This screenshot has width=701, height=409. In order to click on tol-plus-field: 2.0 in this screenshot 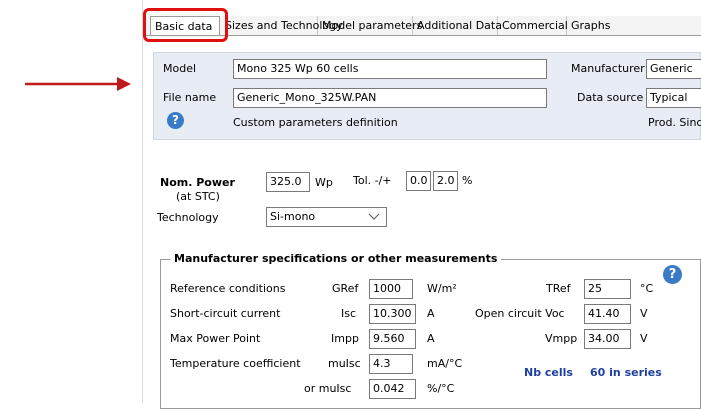, I will do `click(445, 181)`.